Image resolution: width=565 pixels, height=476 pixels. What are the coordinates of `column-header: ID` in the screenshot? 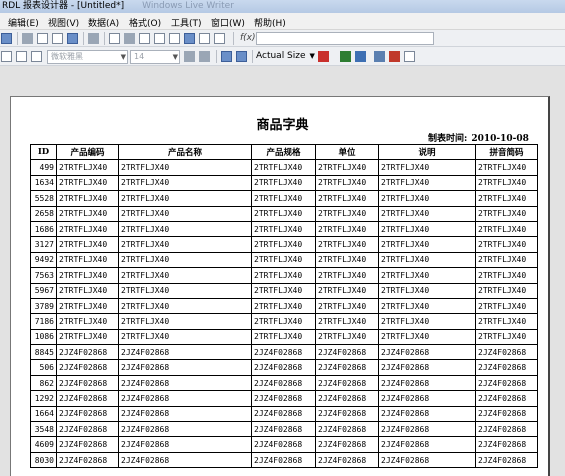 It's located at (43, 152).